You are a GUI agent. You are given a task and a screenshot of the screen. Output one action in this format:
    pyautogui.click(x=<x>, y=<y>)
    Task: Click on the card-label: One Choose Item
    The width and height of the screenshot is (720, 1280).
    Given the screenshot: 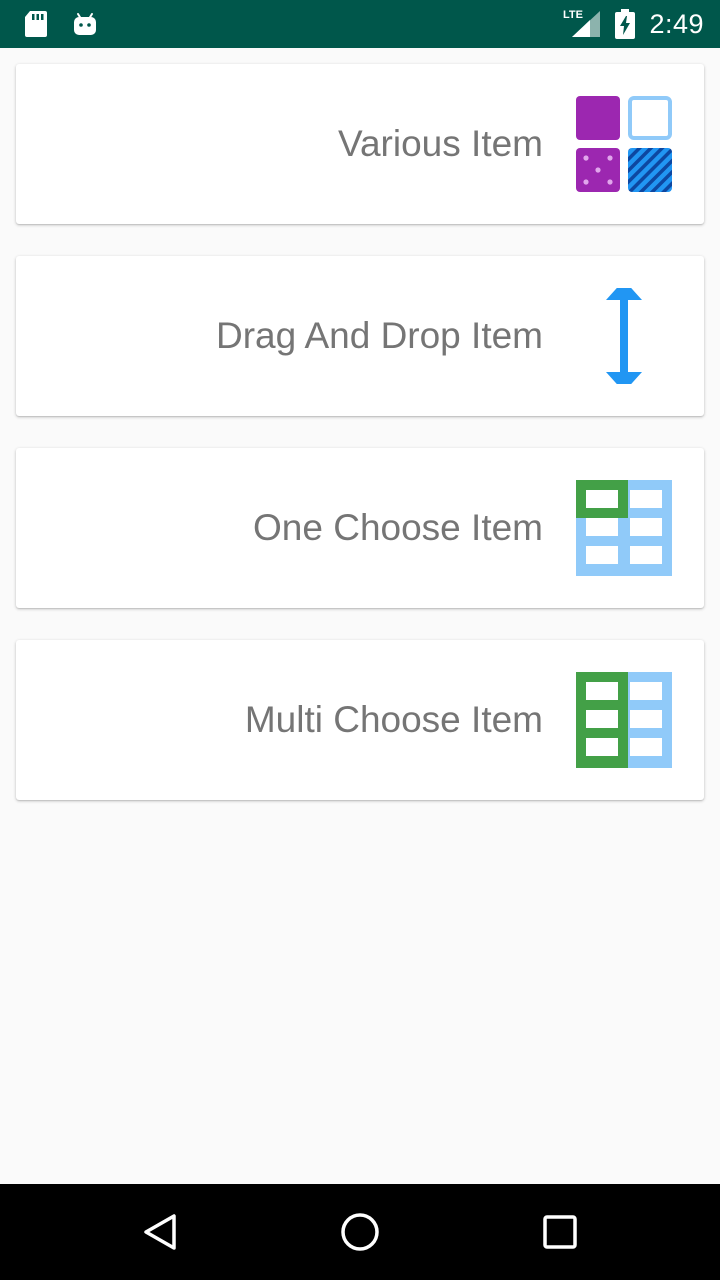 What is the action you would take?
    pyautogui.click(x=398, y=527)
    